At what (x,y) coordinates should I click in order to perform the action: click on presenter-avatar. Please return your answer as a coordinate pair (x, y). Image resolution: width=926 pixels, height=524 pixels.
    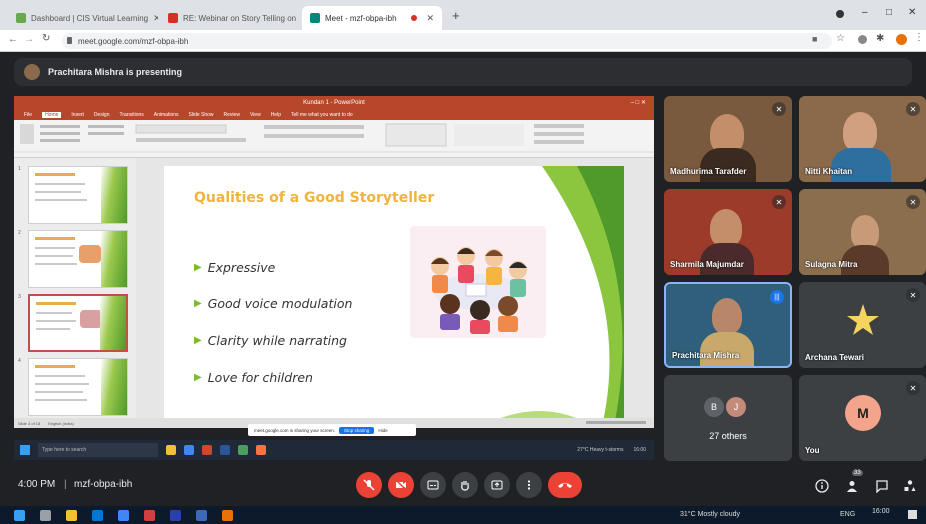
    Looking at the image, I should click on (32, 72).